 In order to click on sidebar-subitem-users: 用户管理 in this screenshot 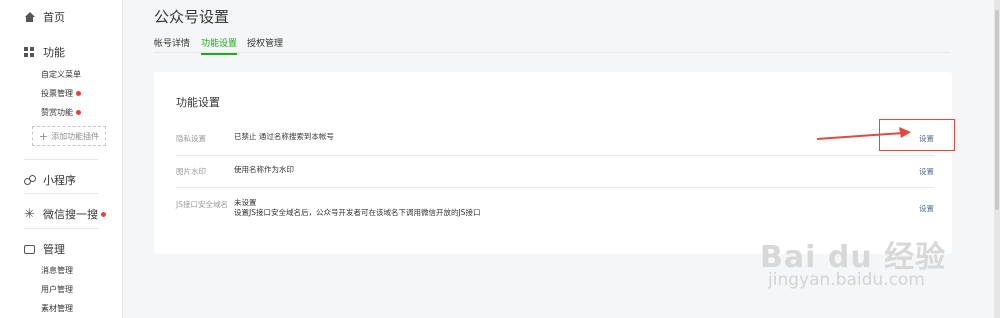, I will do `click(57, 289)`.